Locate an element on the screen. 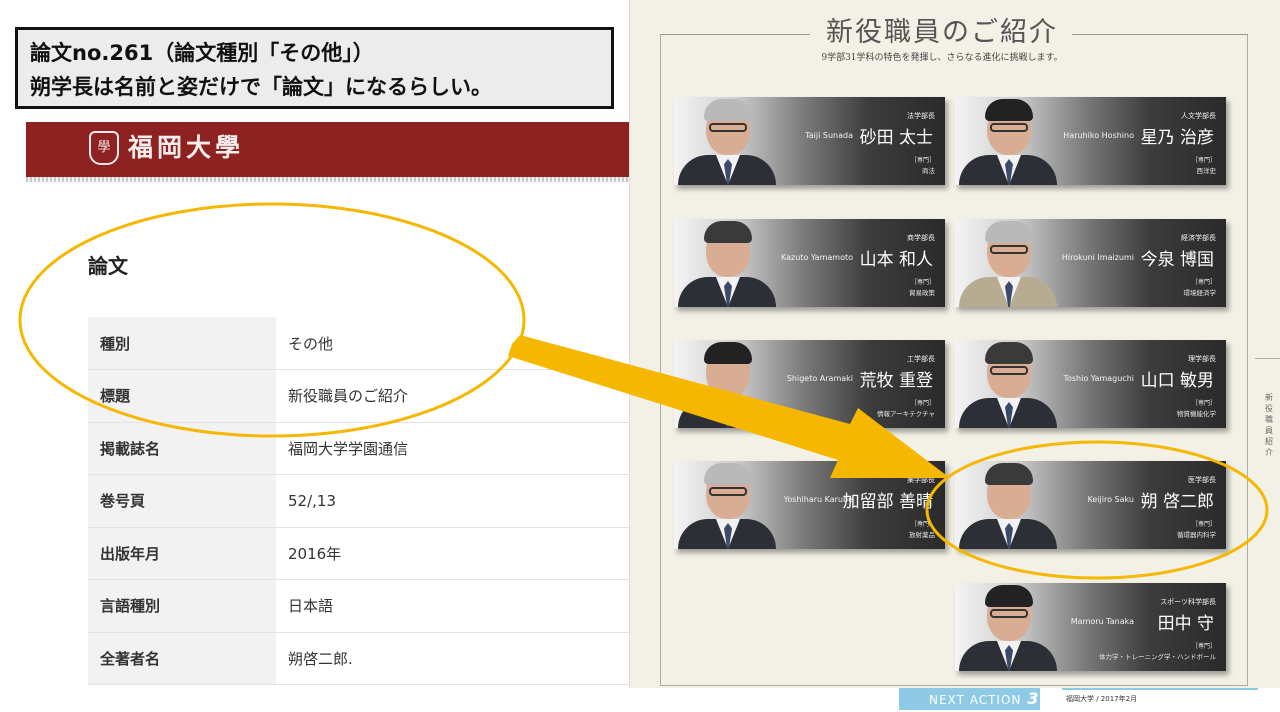  table-row: 出版年月 2016年 is located at coordinates (359, 553).